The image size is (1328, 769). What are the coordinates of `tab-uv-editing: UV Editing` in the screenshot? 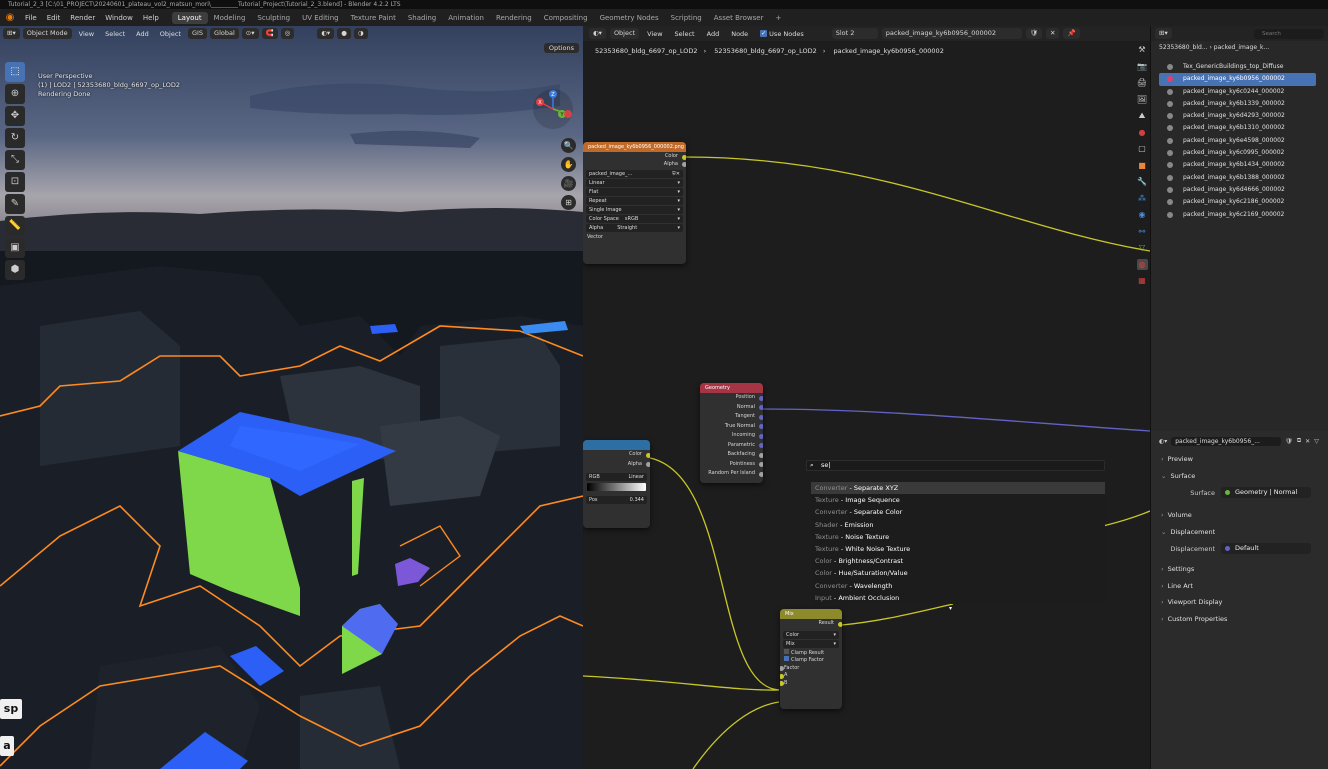 It's located at (320, 18).